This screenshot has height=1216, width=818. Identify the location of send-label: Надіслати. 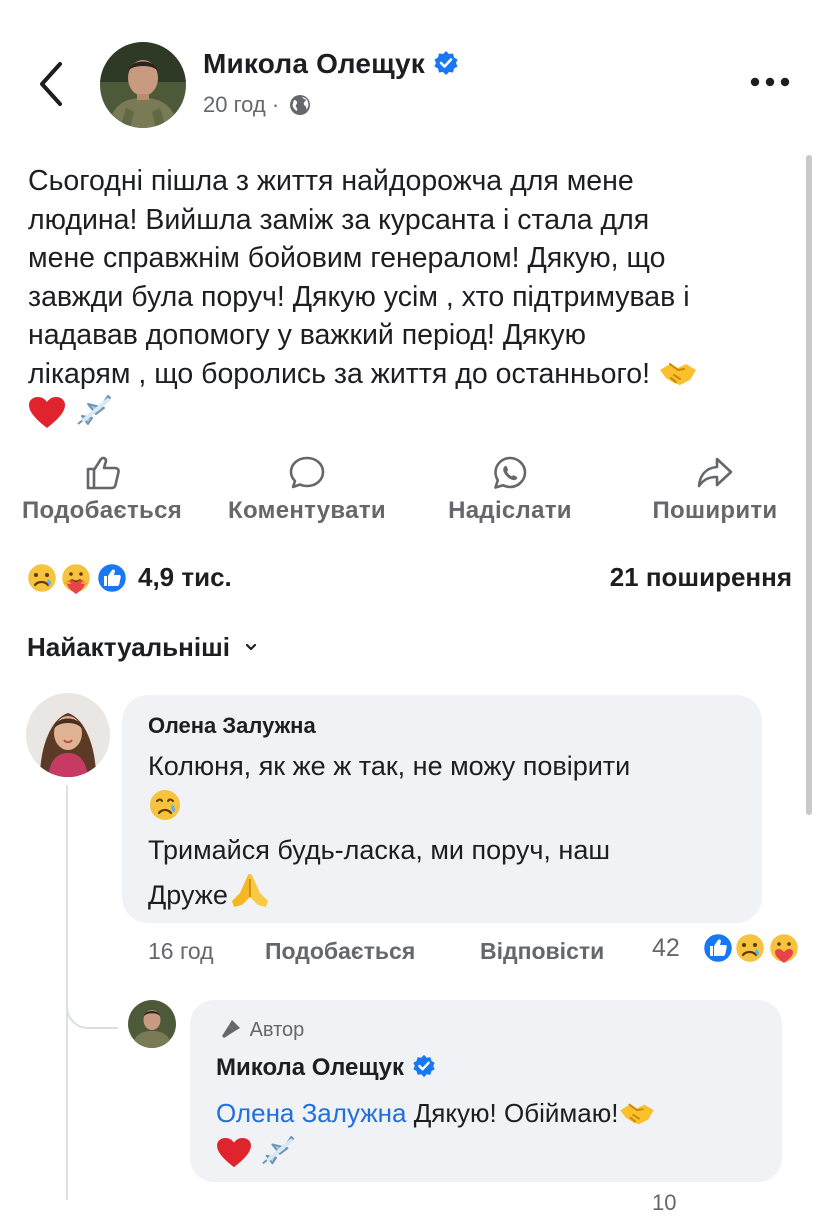
(510, 510).